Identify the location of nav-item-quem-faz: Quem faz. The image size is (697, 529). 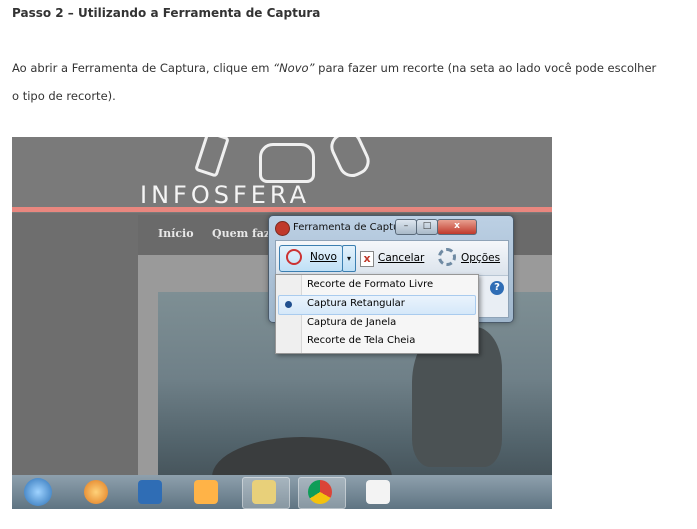
(241, 233).